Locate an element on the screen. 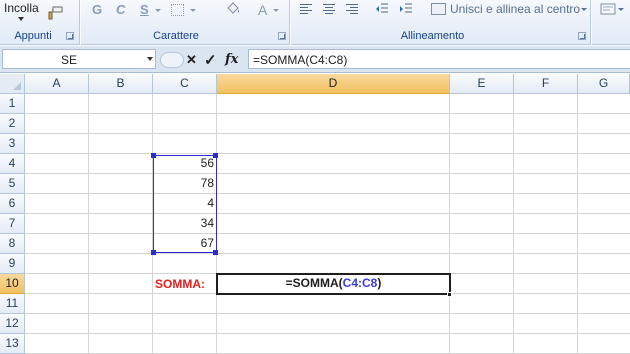 This screenshot has width=630, height=354. decrease-indent-icon is located at coordinates (382, 10).